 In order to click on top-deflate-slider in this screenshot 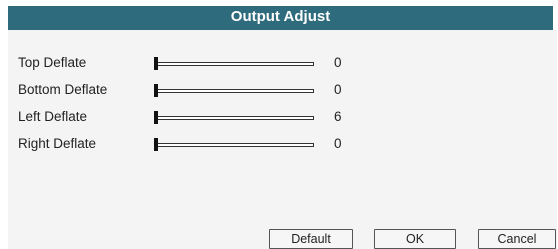, I will do `click(234, 63)`.